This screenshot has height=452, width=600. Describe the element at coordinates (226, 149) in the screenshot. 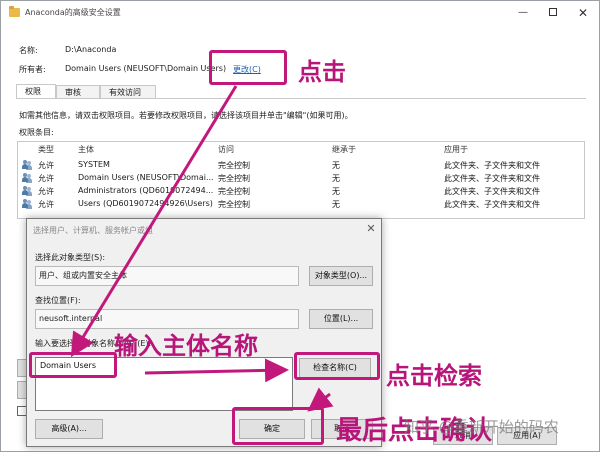

I see `col-header-access: 访问` at that location.